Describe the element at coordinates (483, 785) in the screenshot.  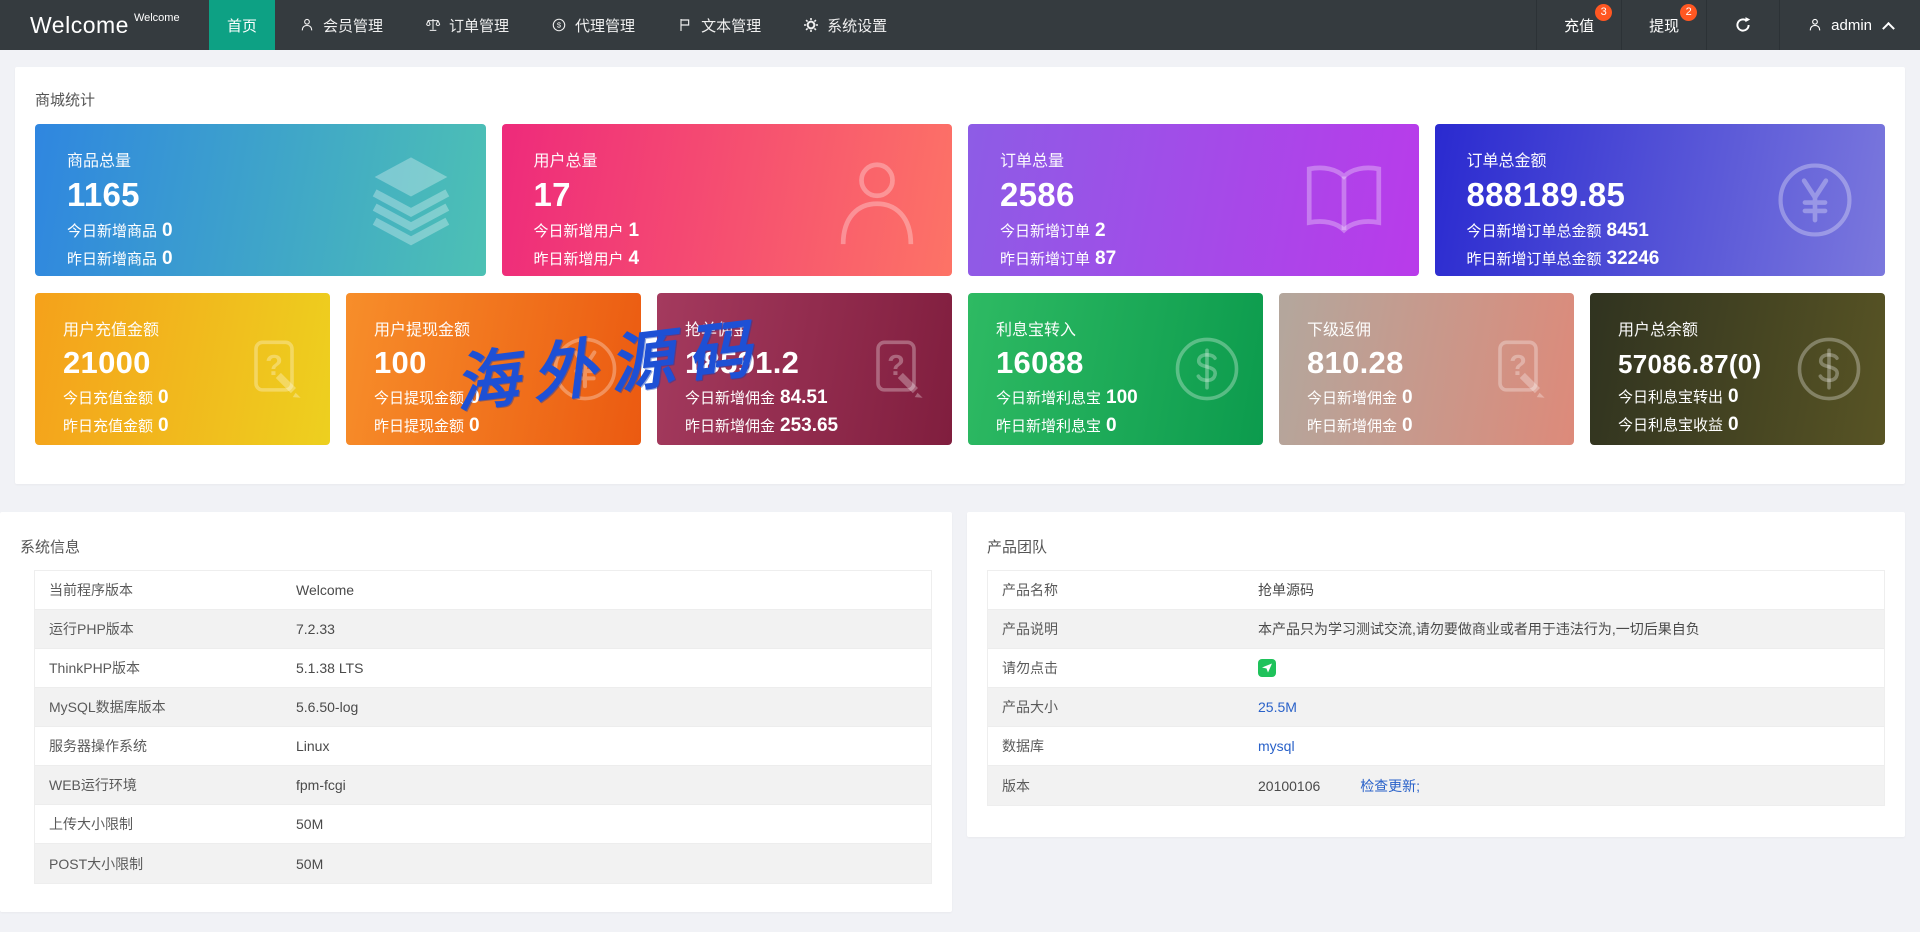
I see `table-row: WEB运行环境 fpm-fcgi` at that location.